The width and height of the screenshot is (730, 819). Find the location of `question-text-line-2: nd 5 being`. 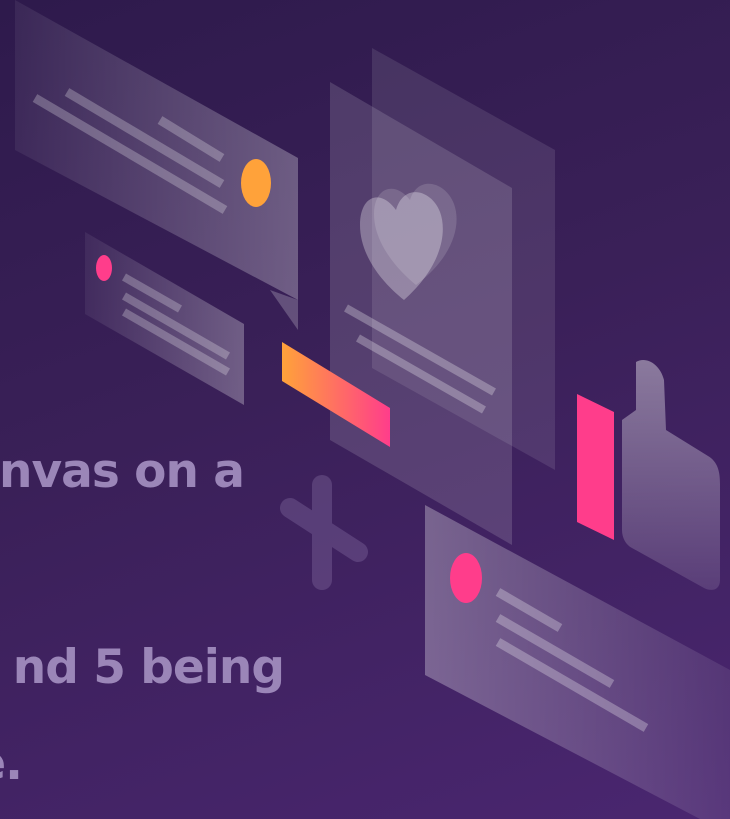

question-text-line-2: nd 5 being is located at coordinates (148, 667).